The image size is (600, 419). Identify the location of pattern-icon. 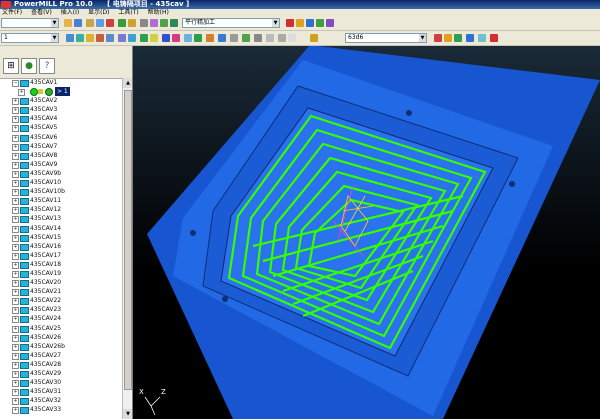
(188, 38).